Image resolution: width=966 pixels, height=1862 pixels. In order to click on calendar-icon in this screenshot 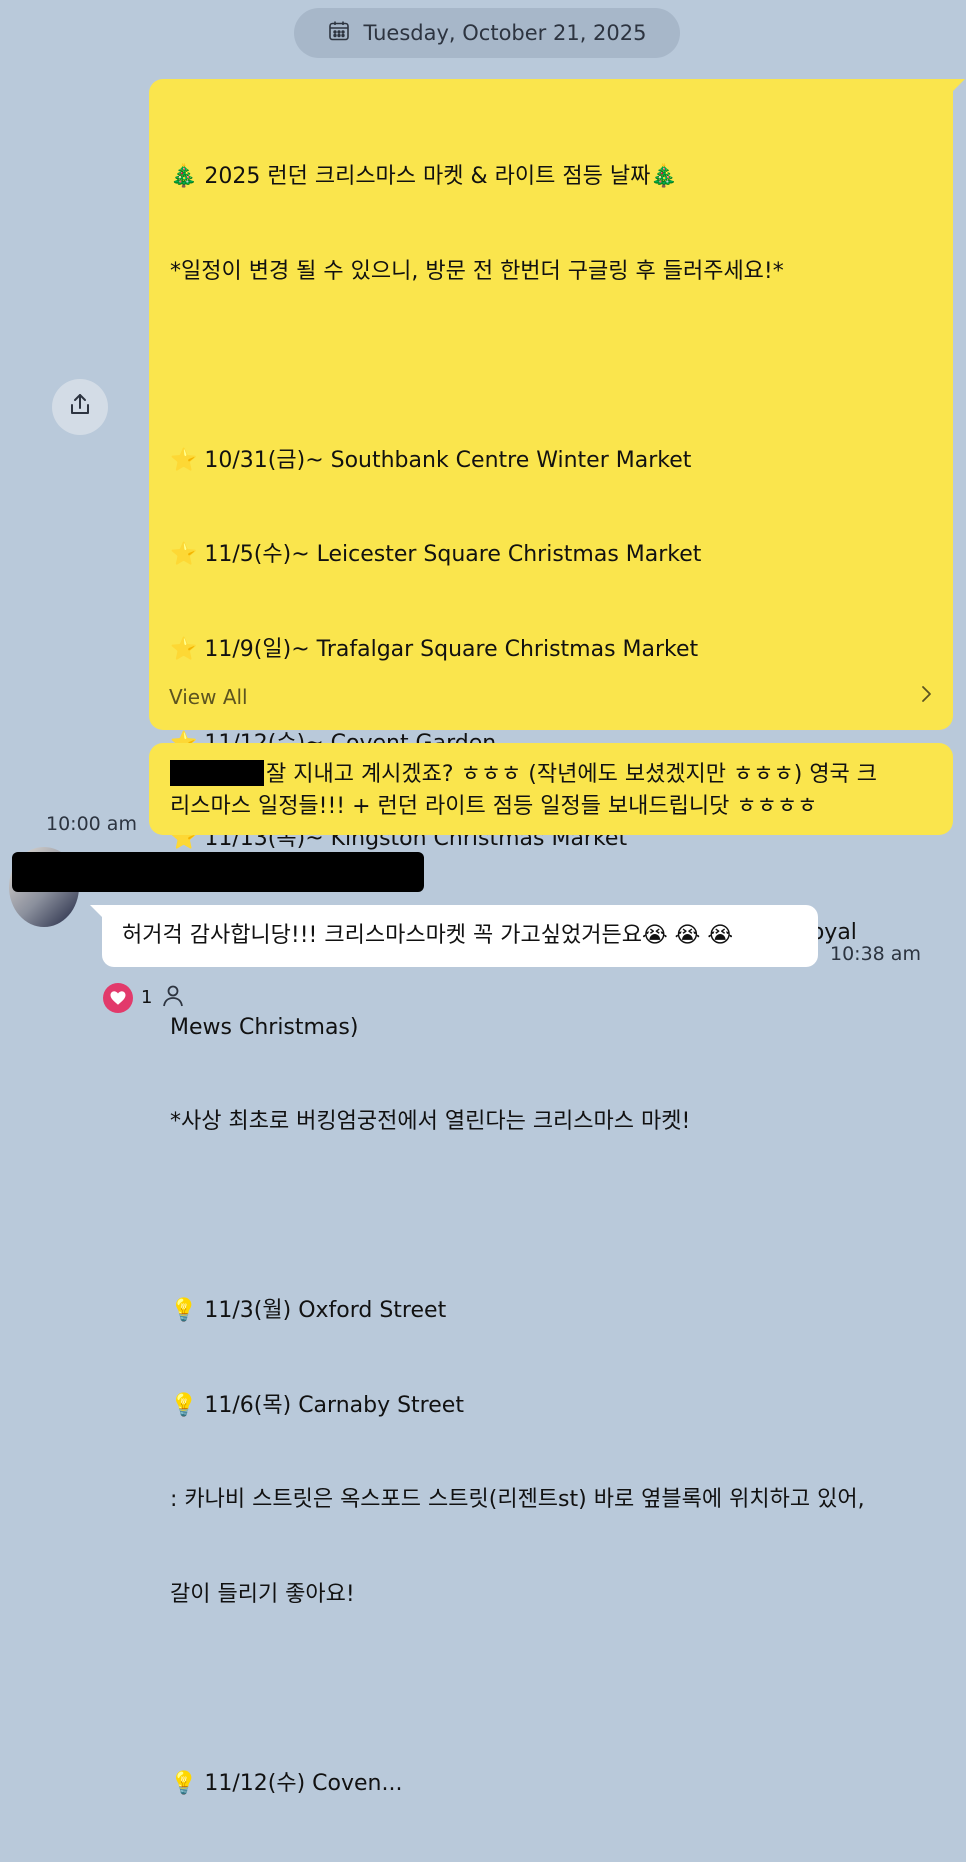, I will do `click(339, 33)`.